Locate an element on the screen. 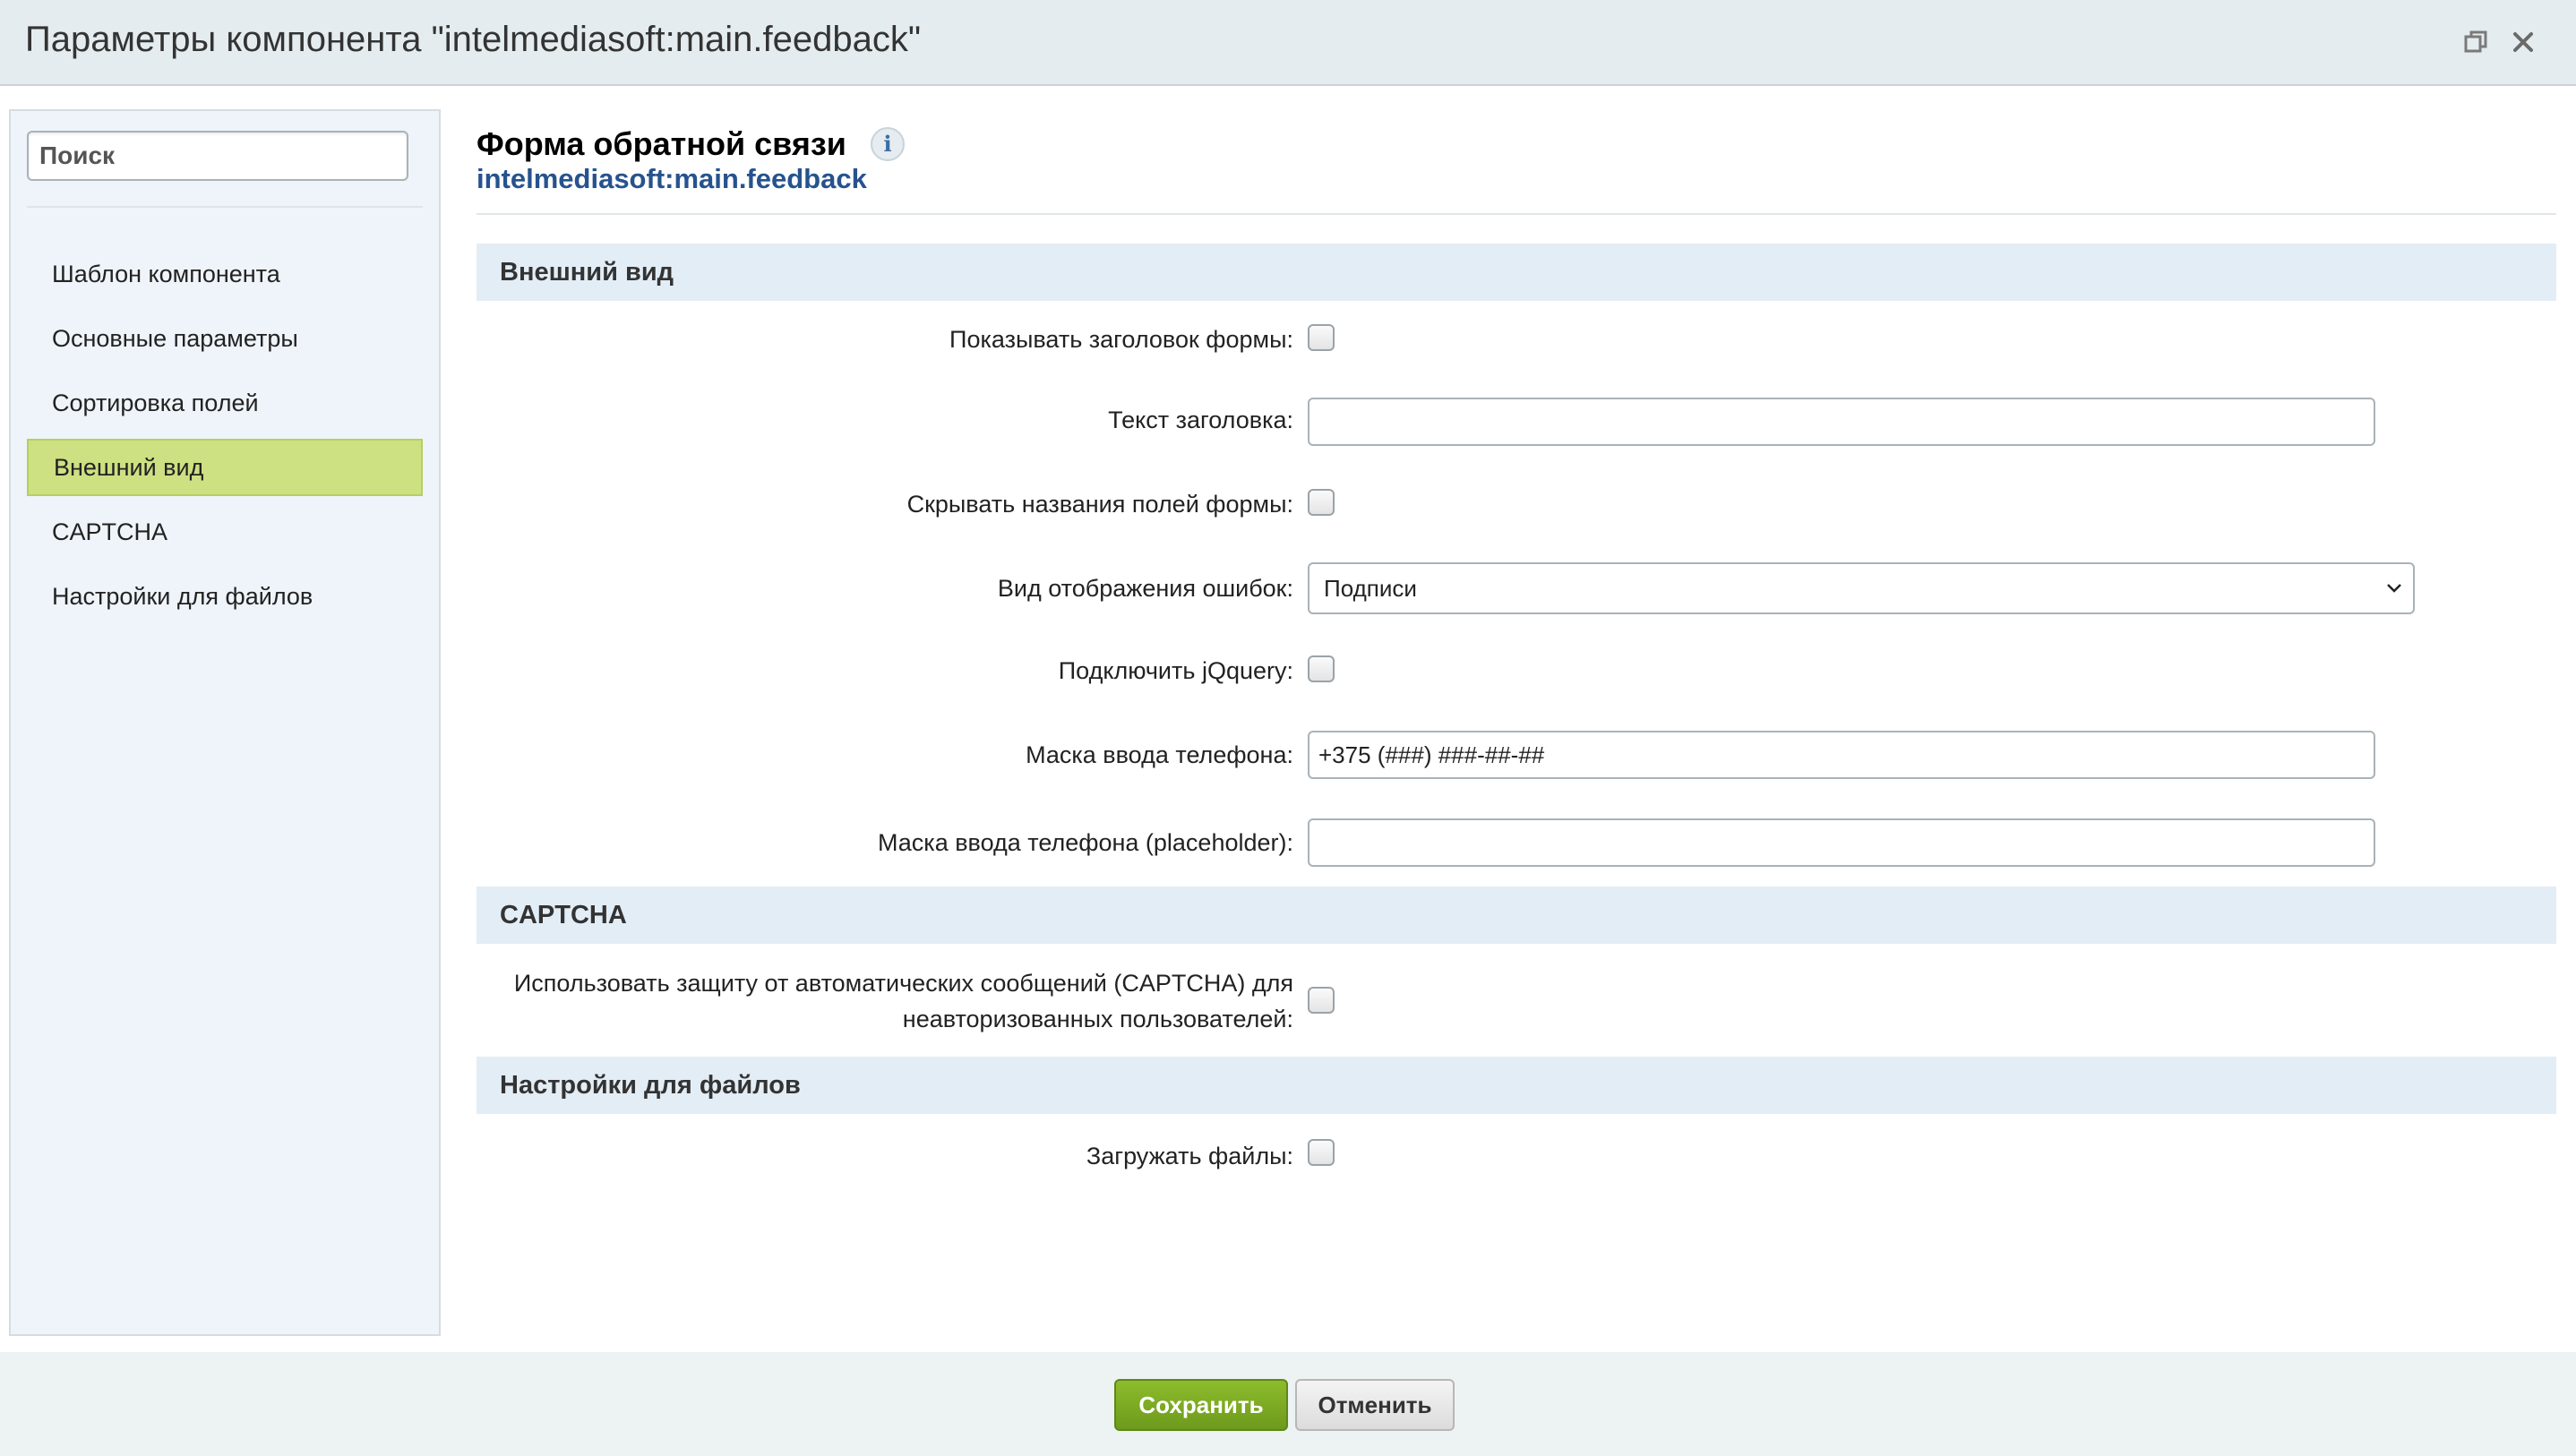 The width and height of the screenshot is (2576, 1456). hide-labels-checkbox is located at coordinates (1321, 502).